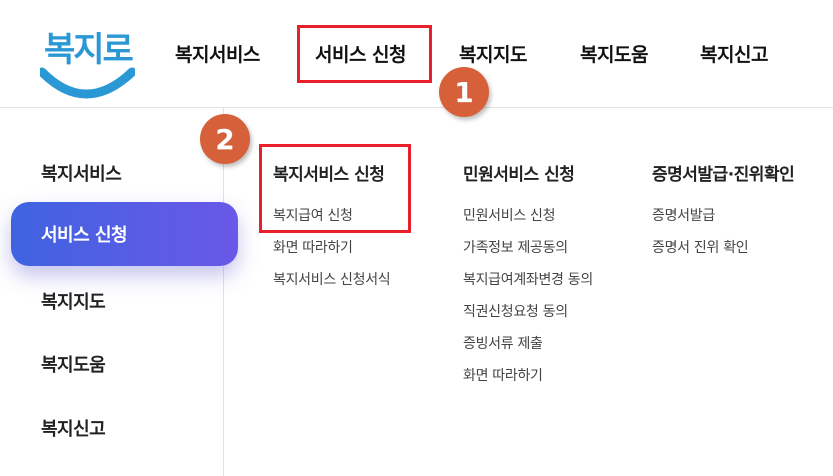 This screenshot has width=833, height=476. I want to click on link-screen-guide-2: 화면 따라하기, so click(503, 375).